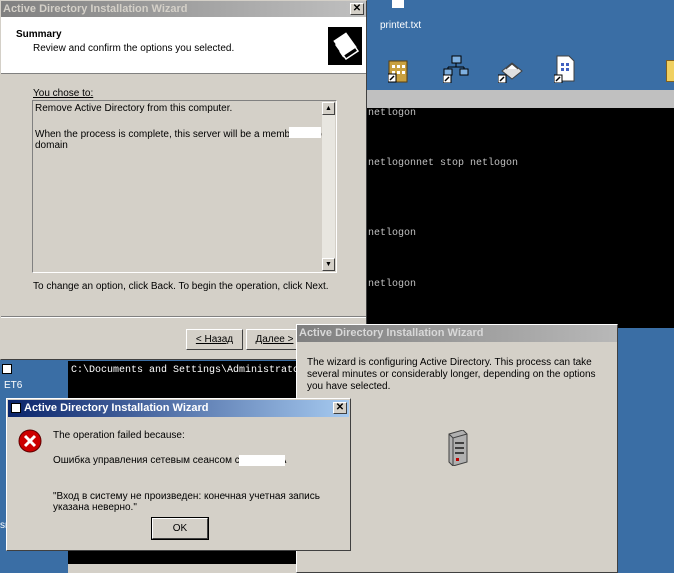 The image size is (674, 573). What do you see at coordinates (510, 70) in the screenshot?
I see `printer-icon` at bounding box center [510, 70].